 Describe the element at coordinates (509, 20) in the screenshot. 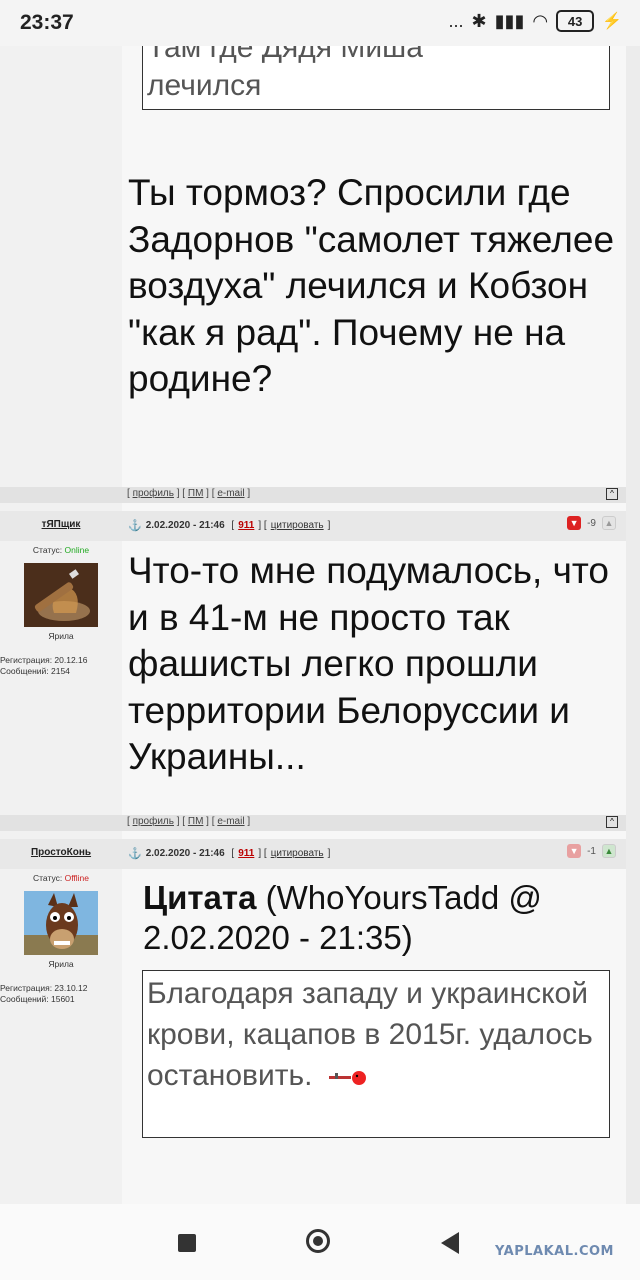

I see `signal-icon: ▮▮▮` at that location.